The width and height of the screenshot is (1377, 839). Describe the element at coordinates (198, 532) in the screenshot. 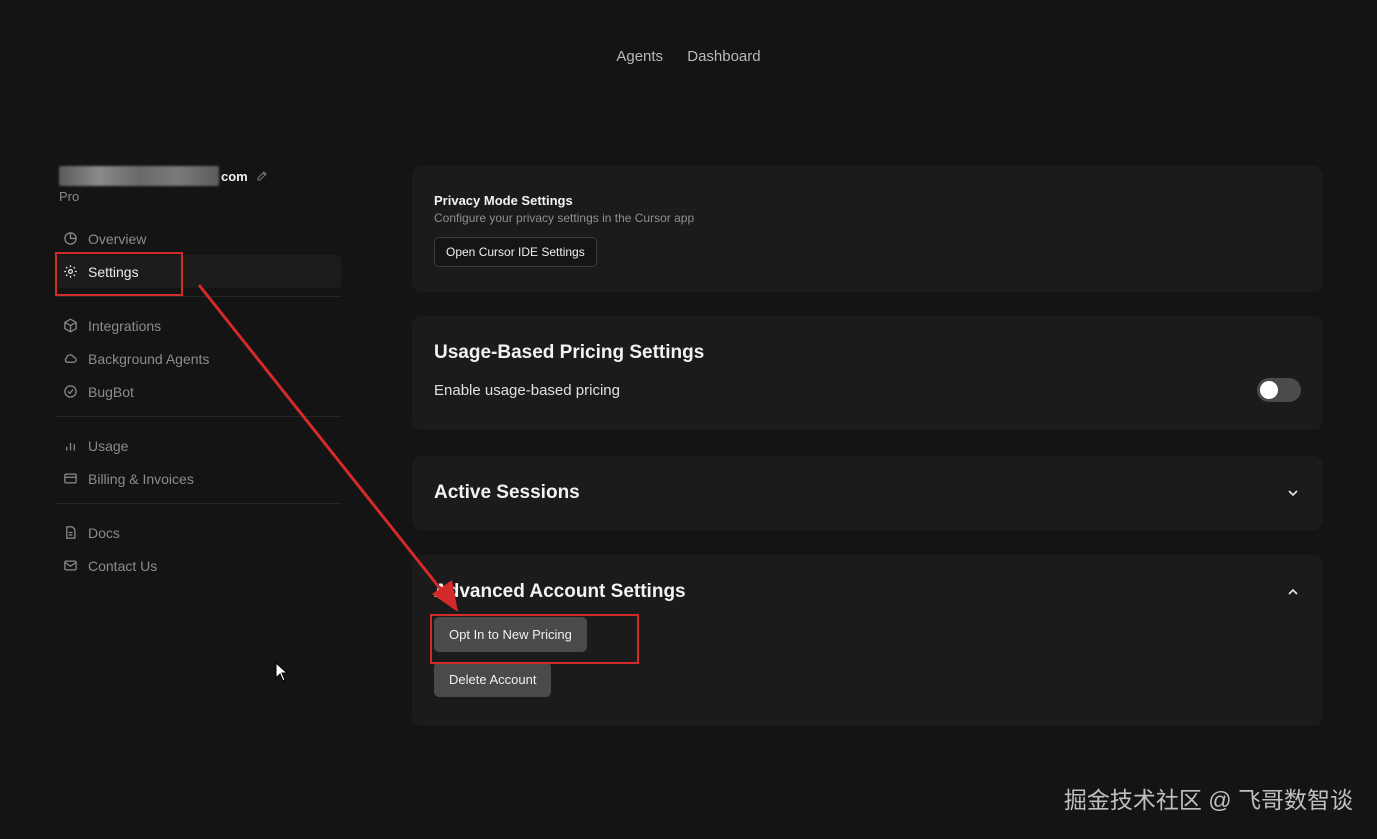

I see `sidebar-item-docs: Docs` at that location.